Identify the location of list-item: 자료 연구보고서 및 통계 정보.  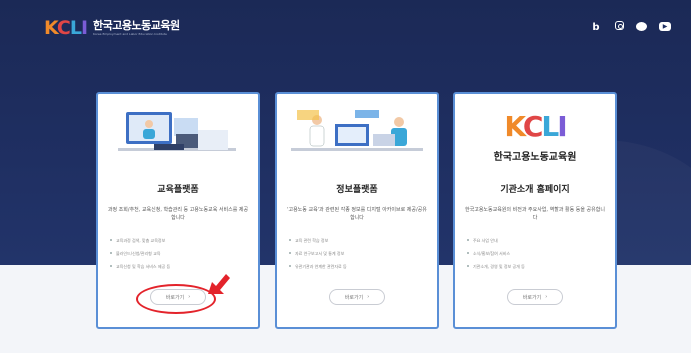
(359, 253).